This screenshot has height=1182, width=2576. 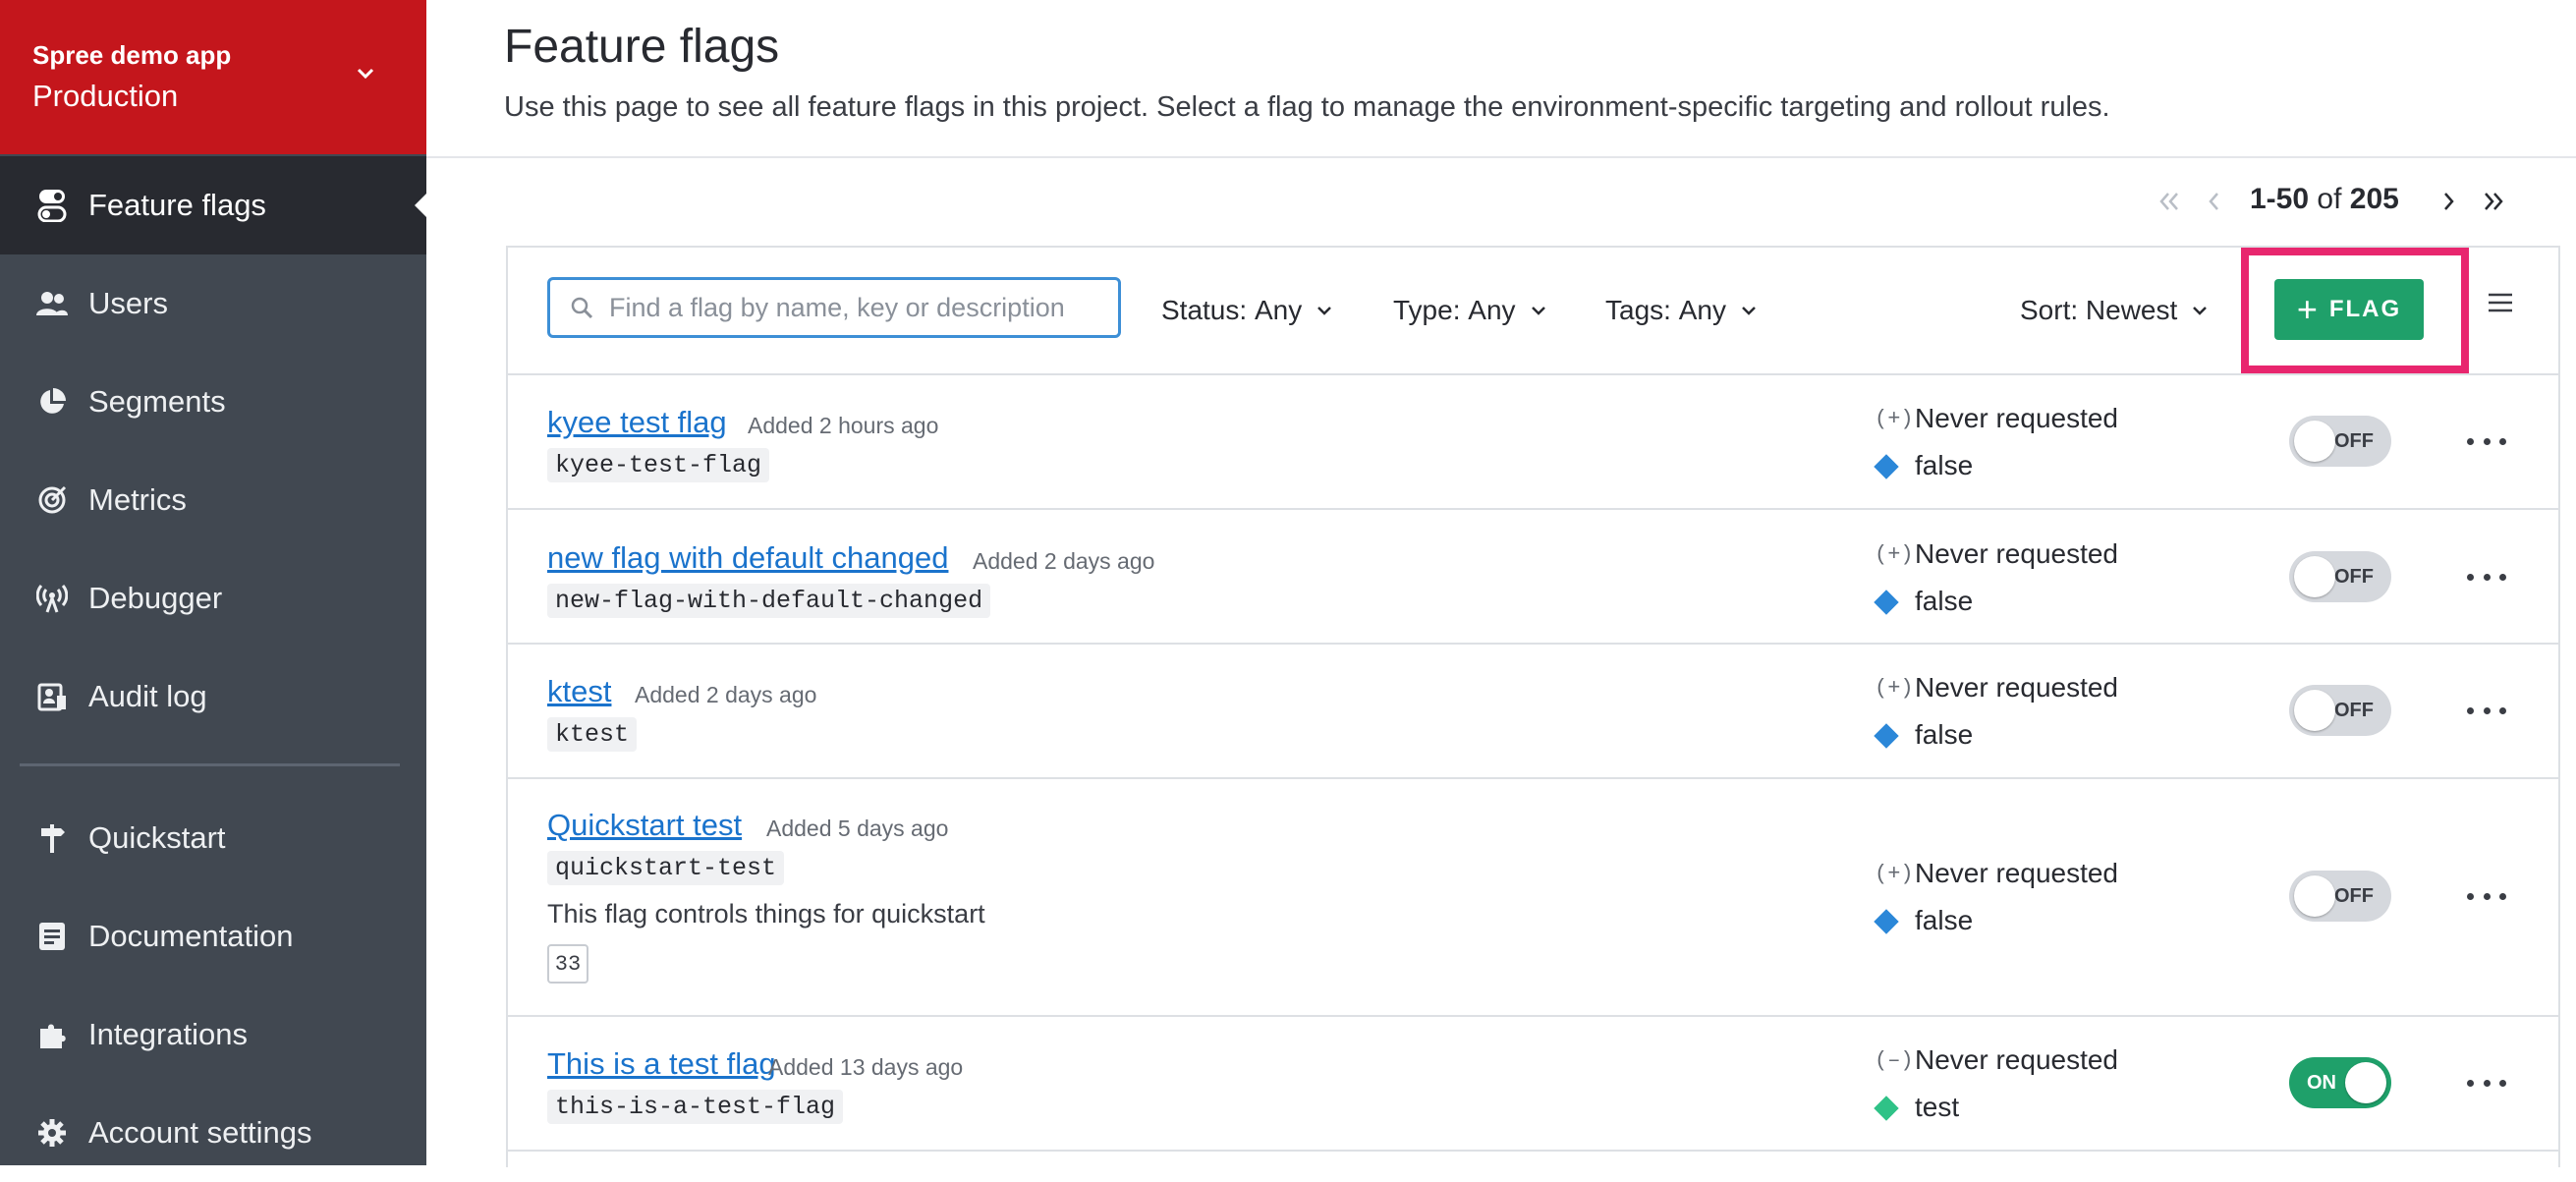 I want to click on search-input, so click(x=854, y=307).